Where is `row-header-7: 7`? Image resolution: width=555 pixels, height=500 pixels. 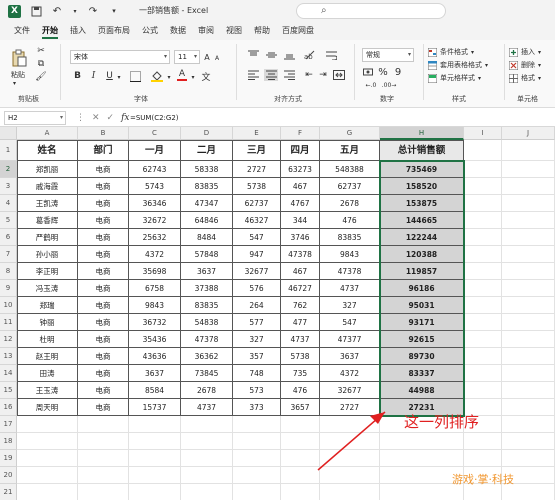 row-header-7: 7 is located at coordinates (8, 254).